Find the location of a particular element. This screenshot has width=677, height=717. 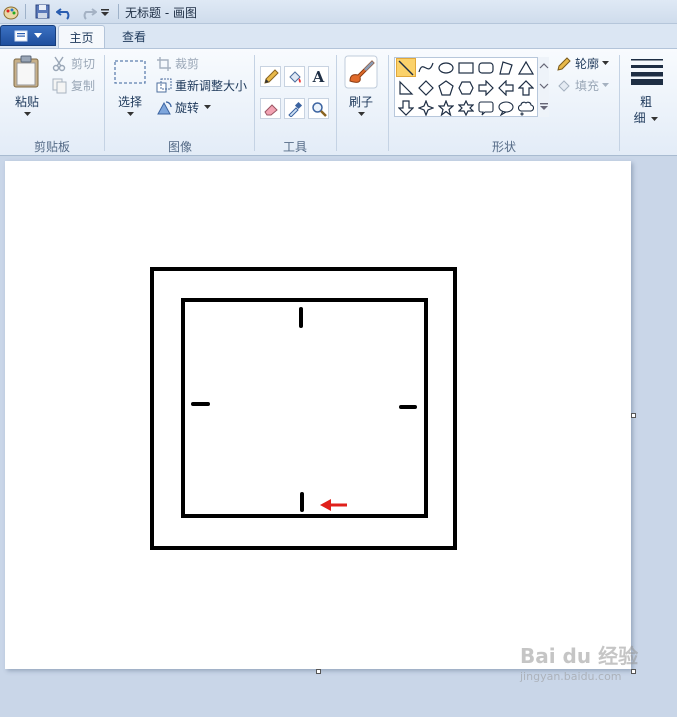

down-arrow-shape-icon is located at coordinates (406, 107).